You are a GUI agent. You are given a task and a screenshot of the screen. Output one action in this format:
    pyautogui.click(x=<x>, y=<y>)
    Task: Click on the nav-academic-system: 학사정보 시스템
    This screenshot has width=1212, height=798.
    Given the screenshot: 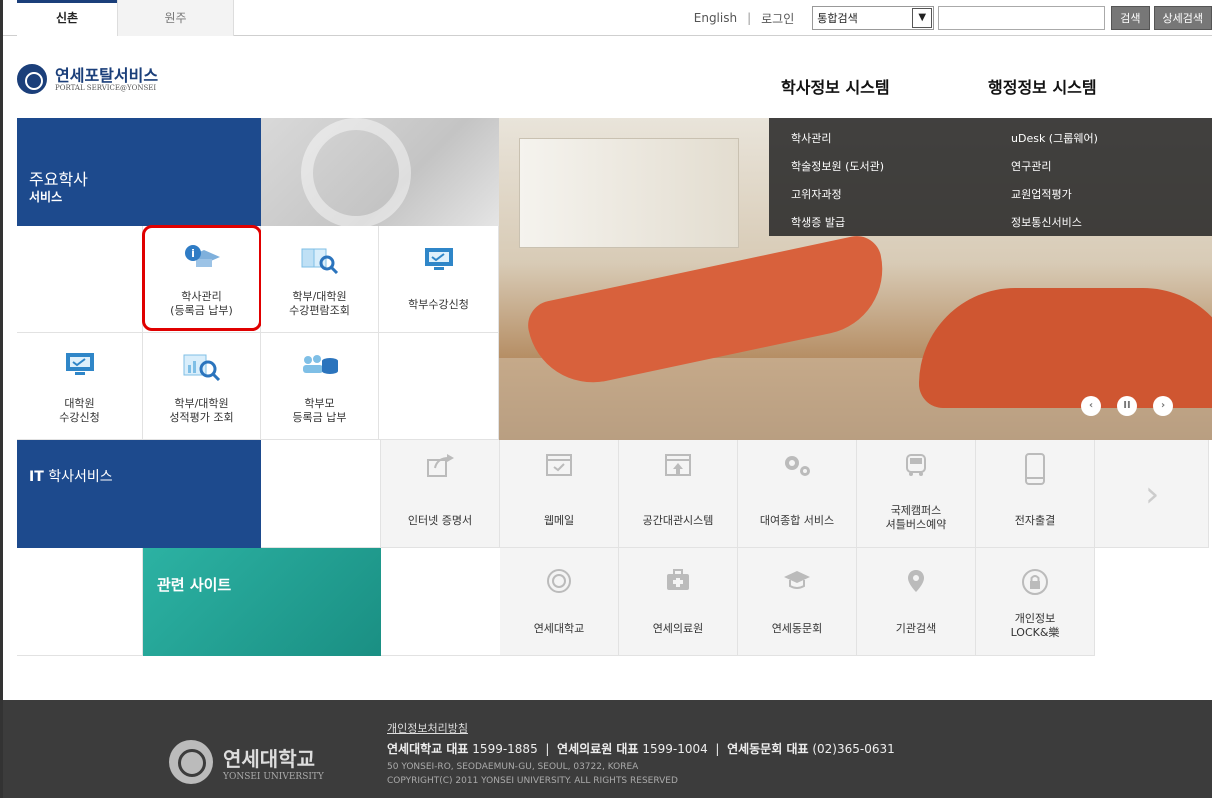 What is the action you would take?
    pyautogui.click(x=835, y=86)
    